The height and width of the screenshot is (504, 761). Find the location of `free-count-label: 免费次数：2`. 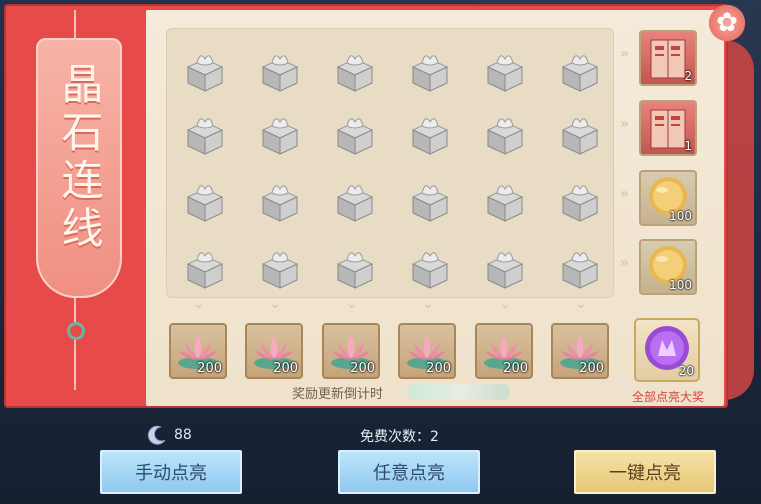

free-count-label: 免费次数：2 is located at coordinates (399, 437).